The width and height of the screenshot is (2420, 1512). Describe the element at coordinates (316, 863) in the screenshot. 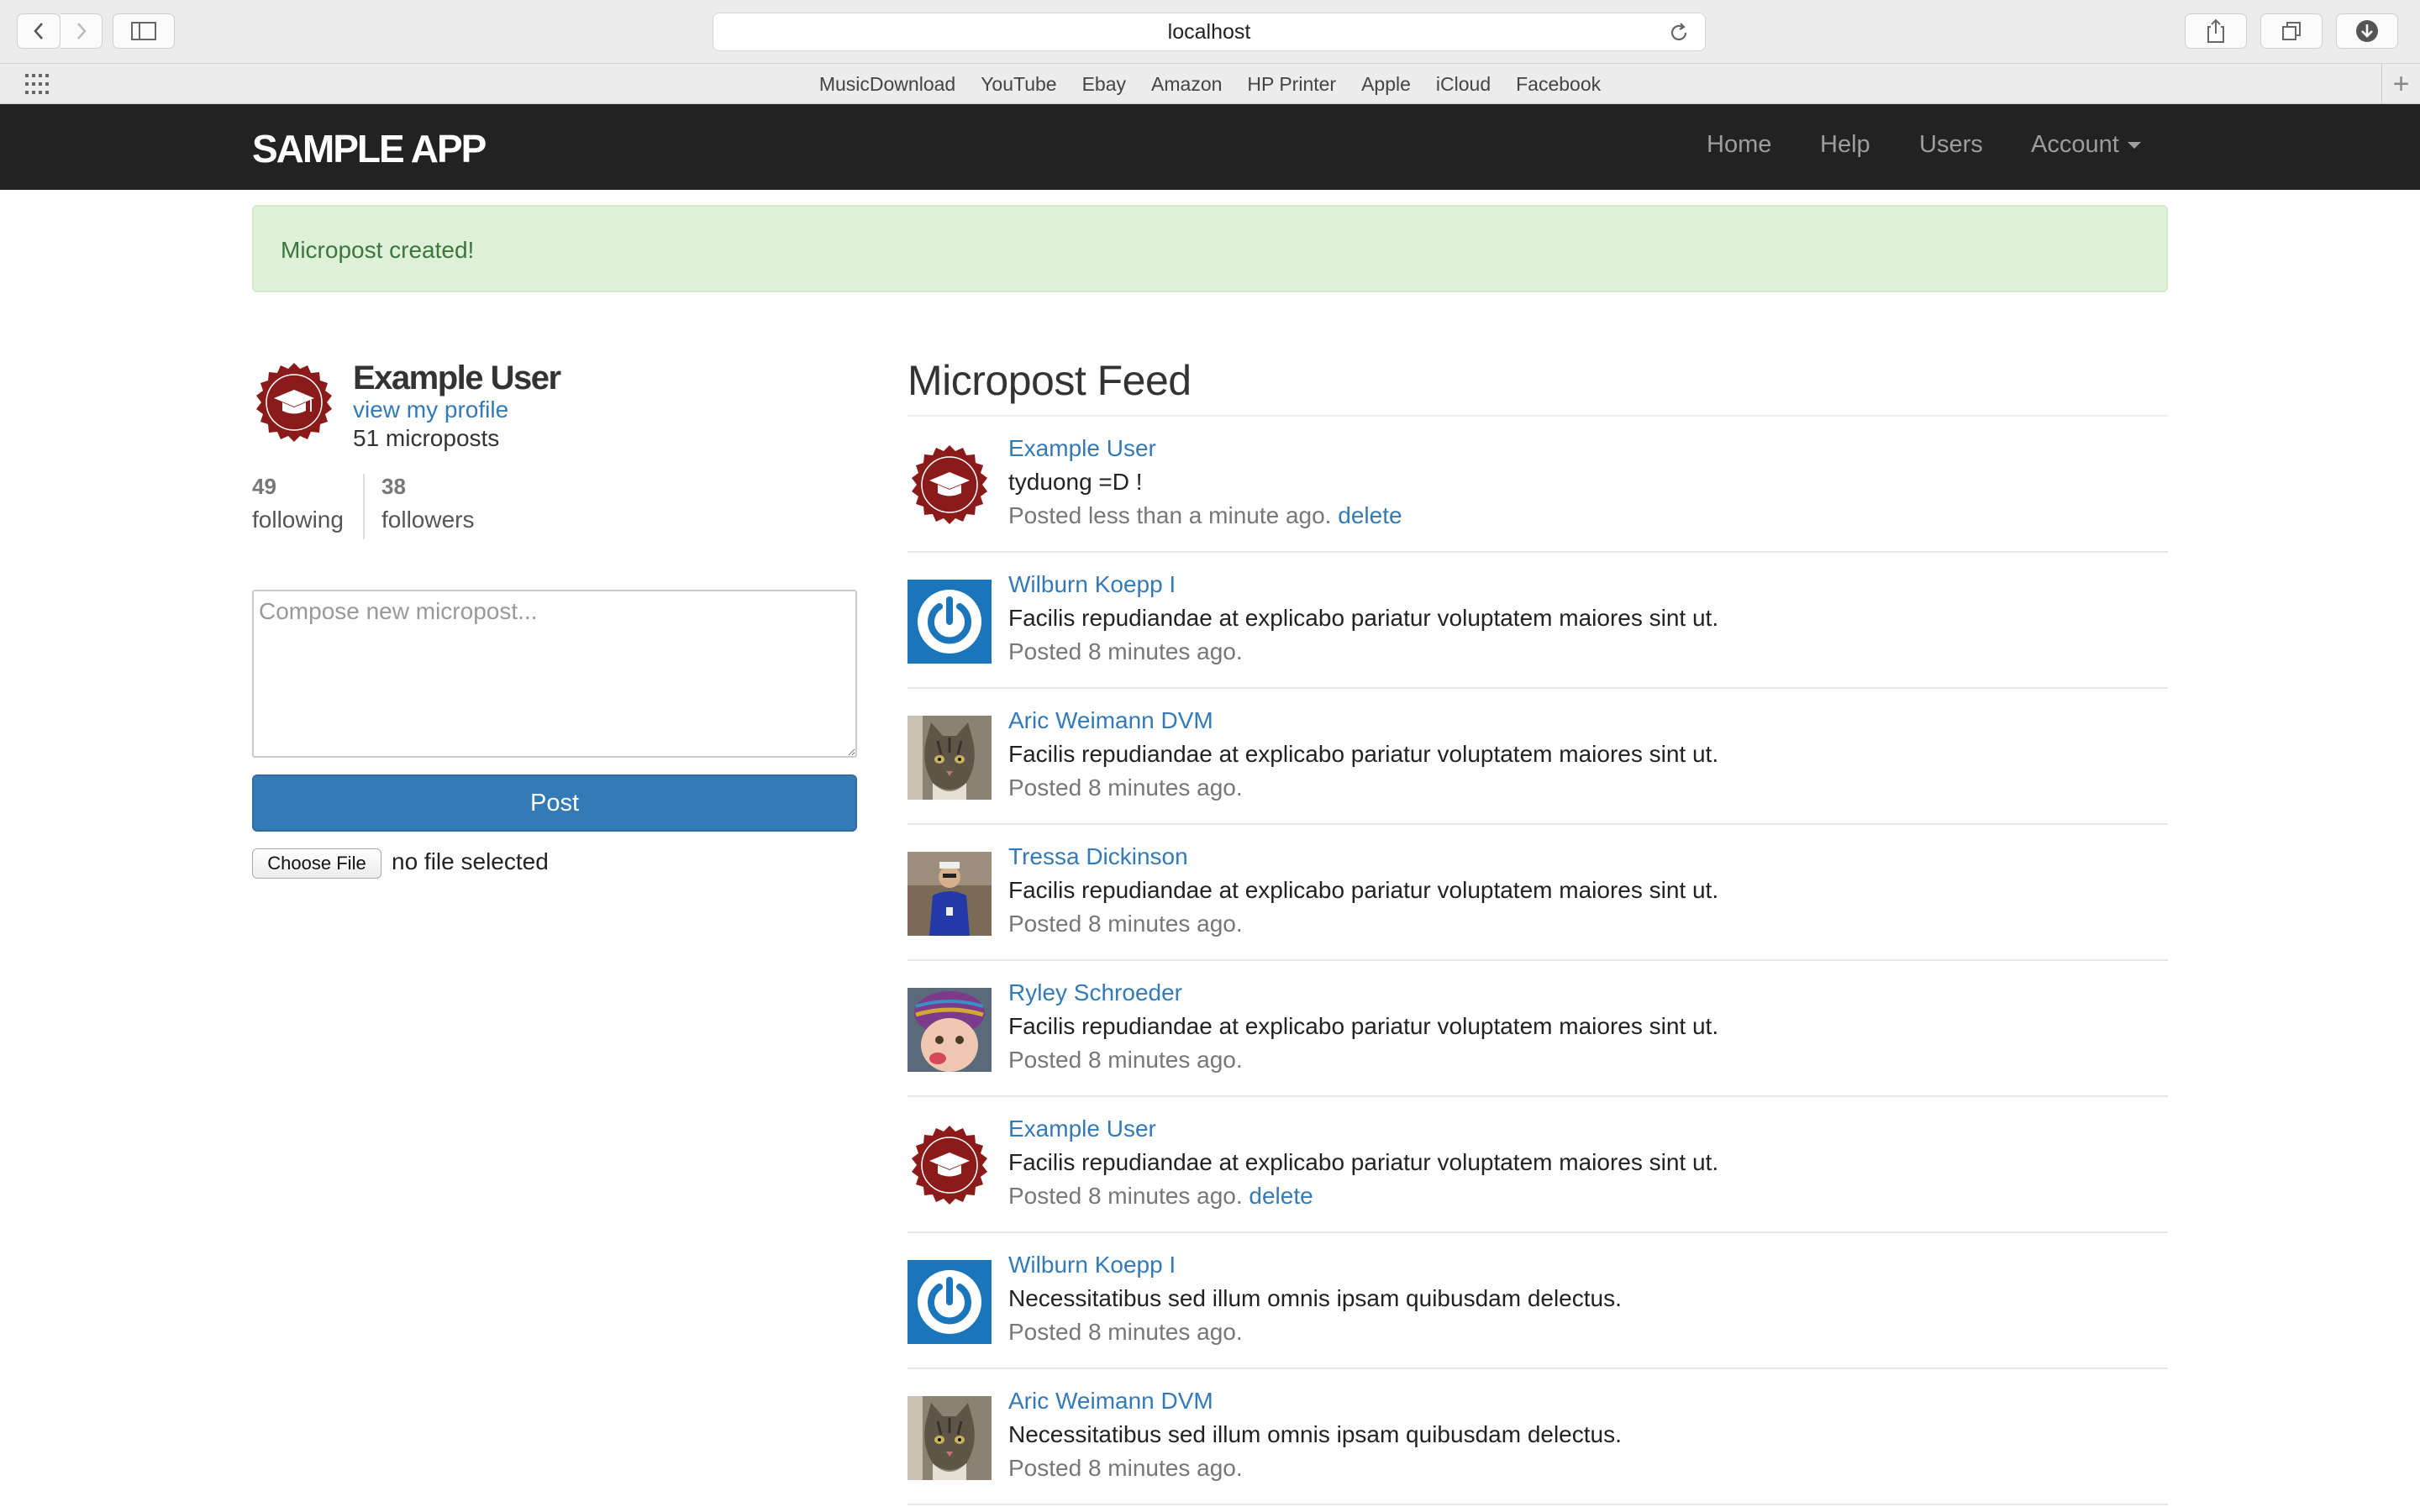

I see `choose-file-button: Choose File` at that location.